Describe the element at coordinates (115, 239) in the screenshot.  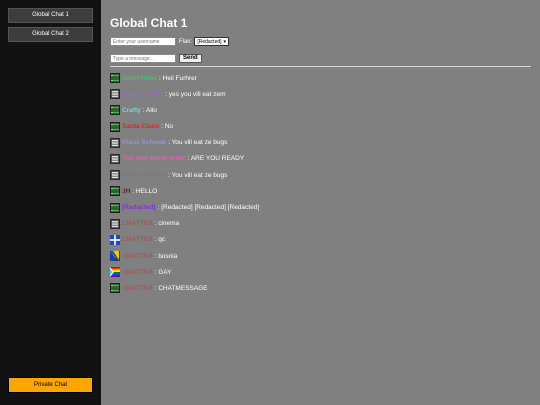
I see `quebec-flag-icon` at that location.